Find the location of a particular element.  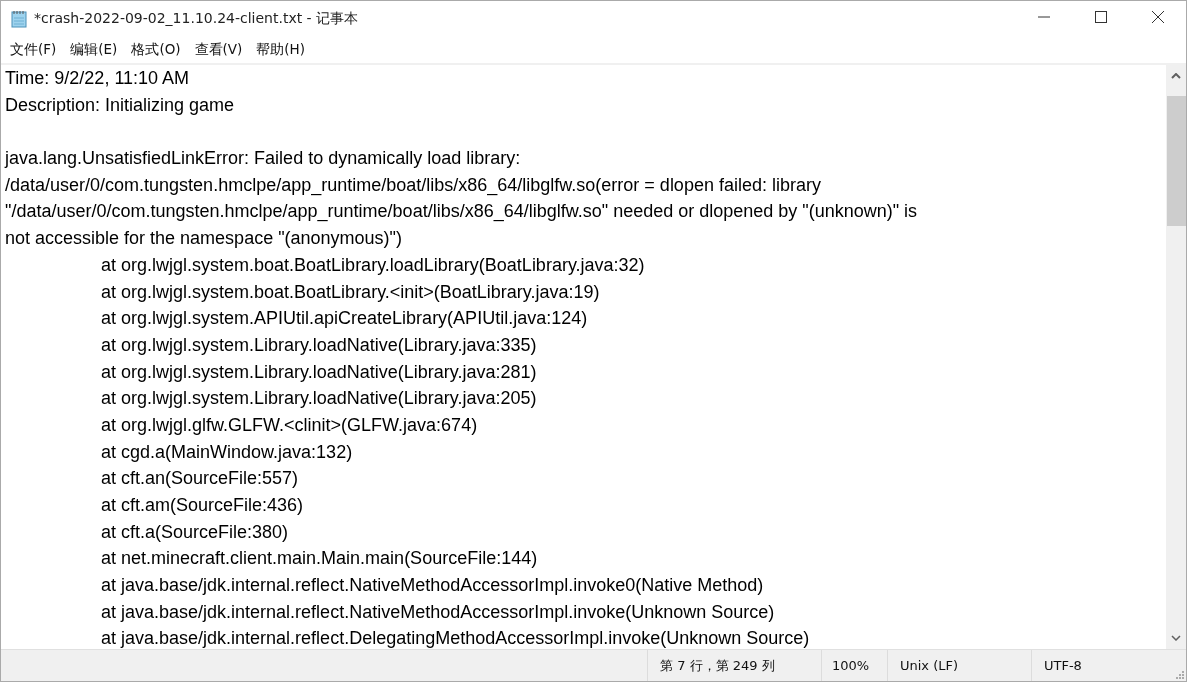

maximize-icon is located at coordinates (1100, 17).